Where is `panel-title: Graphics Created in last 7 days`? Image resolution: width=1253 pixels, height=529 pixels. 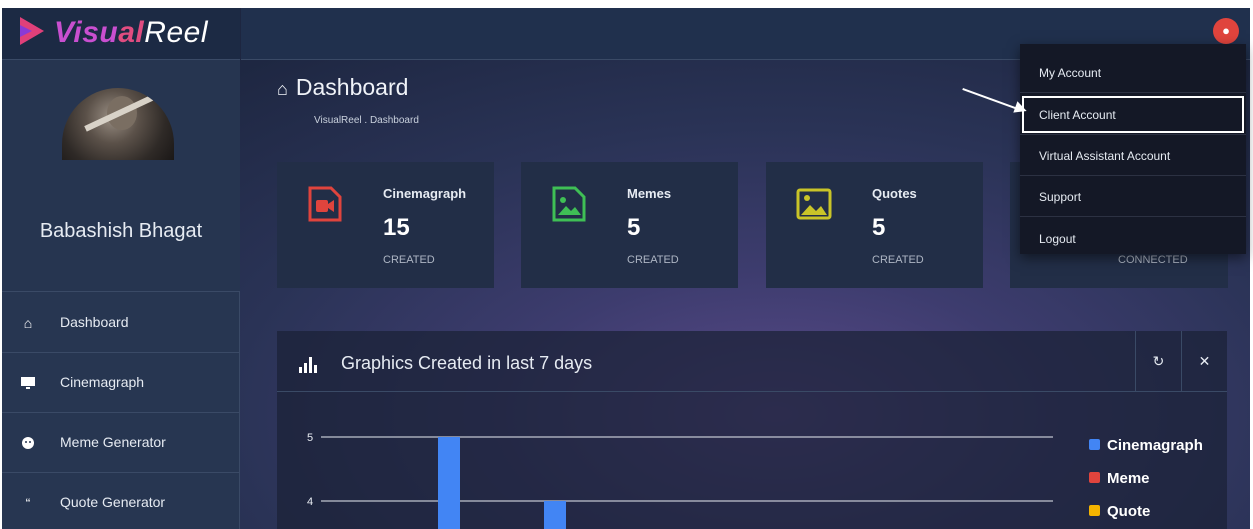 panel-title: Graphics Created in last 7 days is located at coordinates (467, 363).